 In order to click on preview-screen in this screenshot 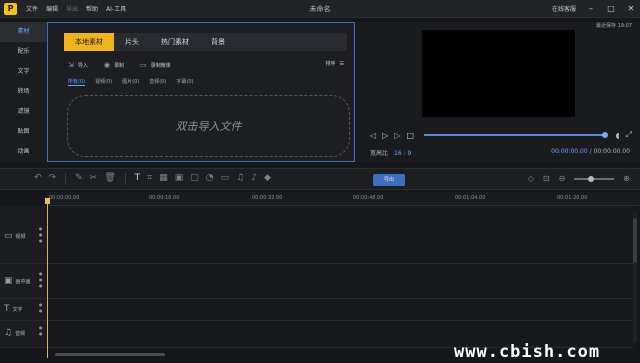, I will do `click(498, 73)`.